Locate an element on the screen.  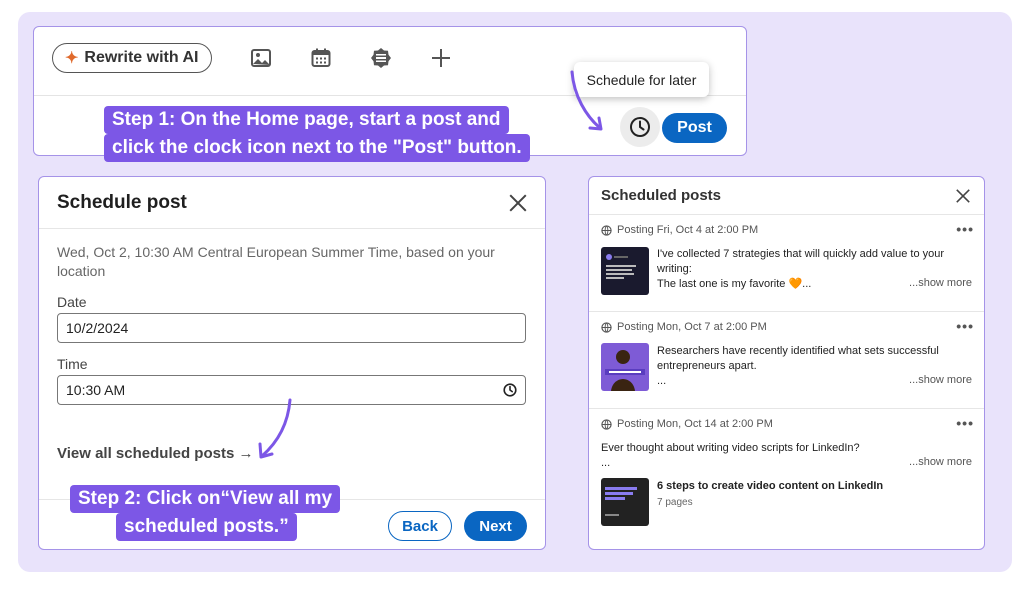
badge-icon is located at coordinates (381, 58).